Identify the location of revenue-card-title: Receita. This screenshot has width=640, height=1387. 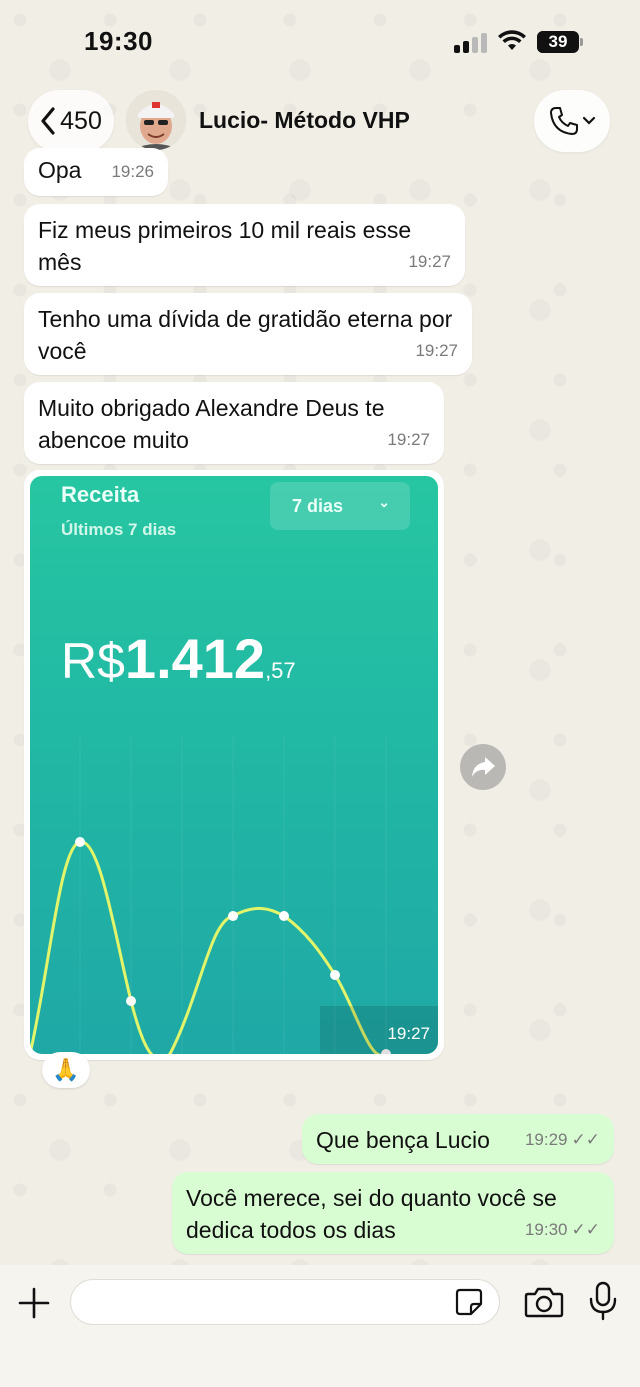
(100, 494).